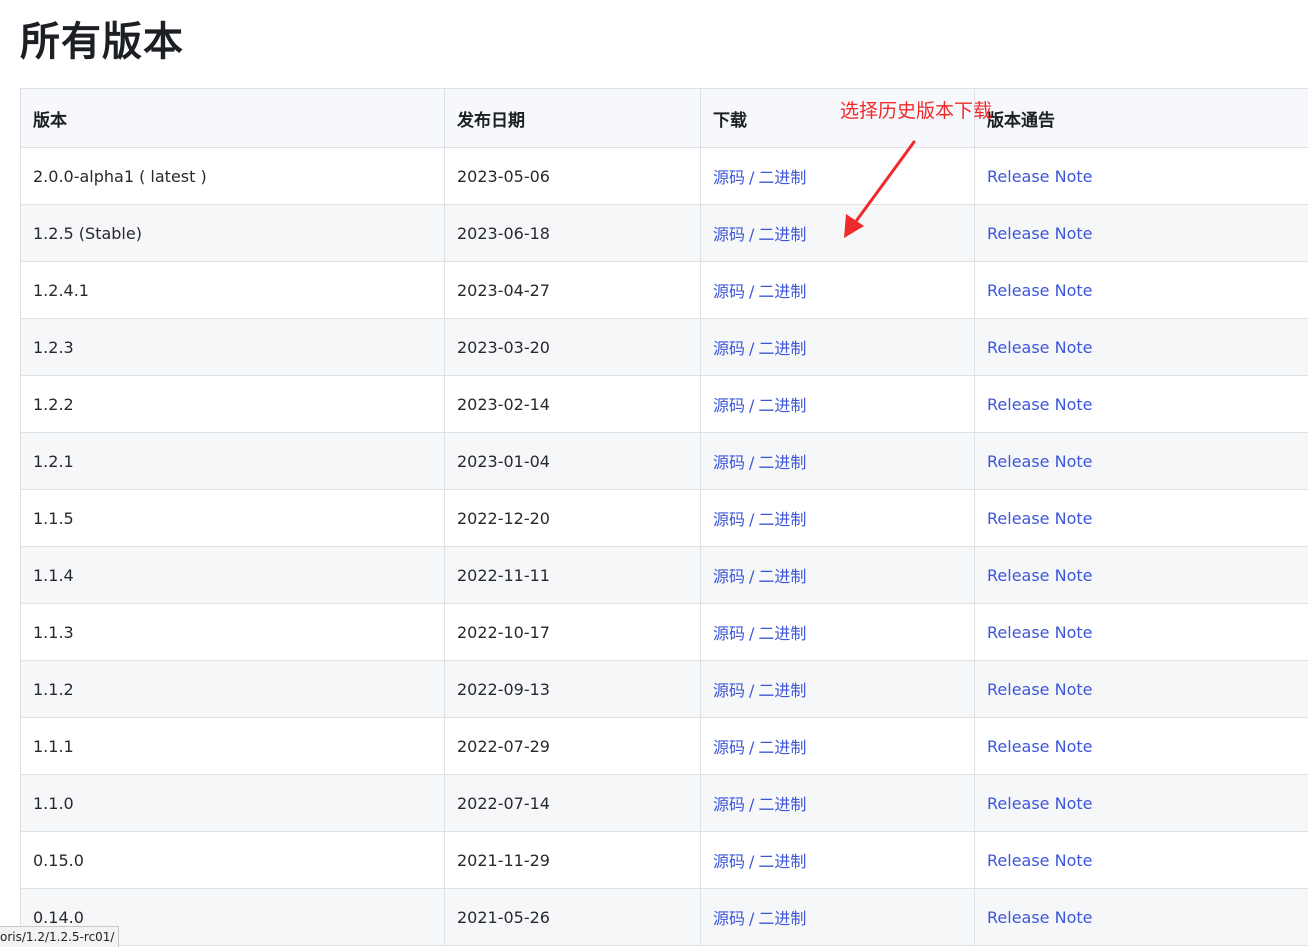 This screenshot has height=947, width=1310. Describe the element at coordinates (232, 176) in the screenshot. I see `version-cell: 2.0.0-alpha1 ( latest )` at that location.